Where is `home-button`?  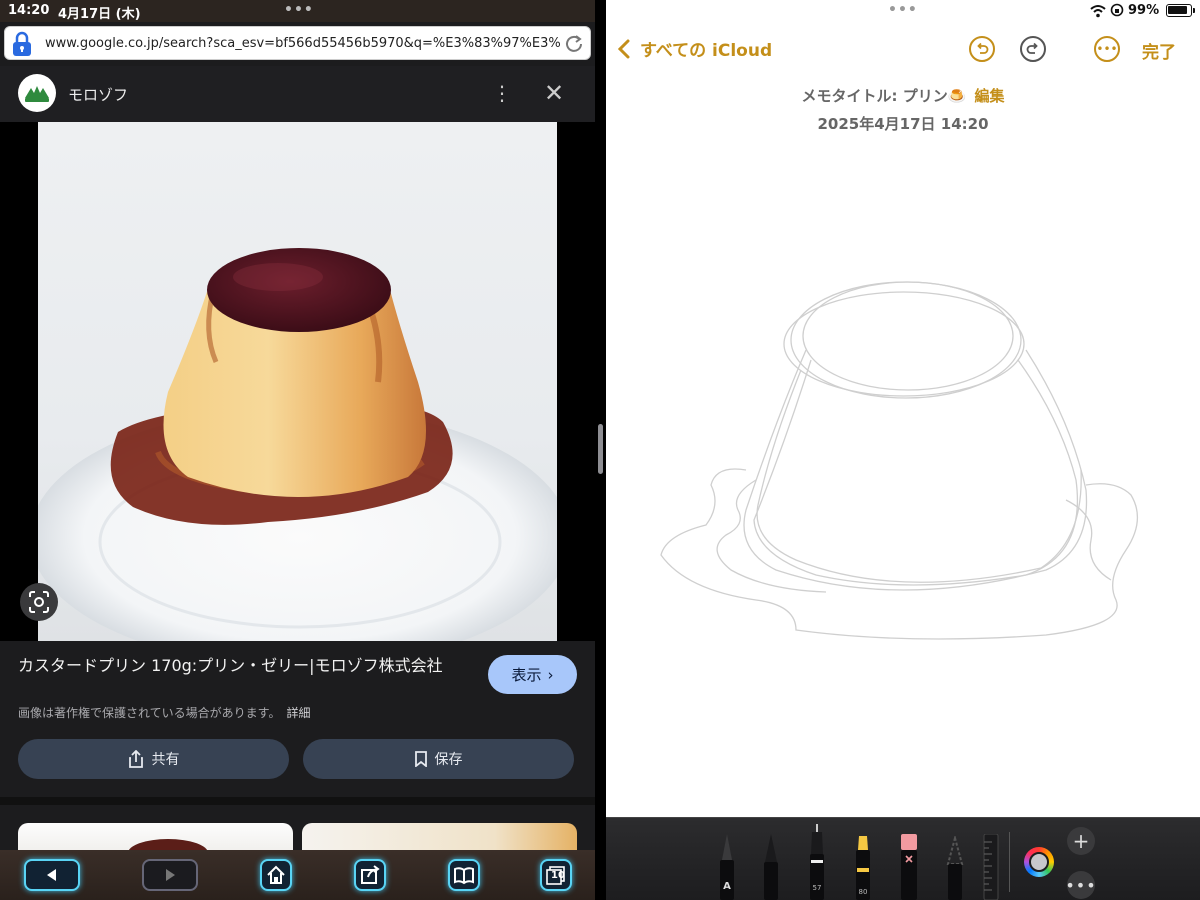
home-button is located at coordinates (276, 875).